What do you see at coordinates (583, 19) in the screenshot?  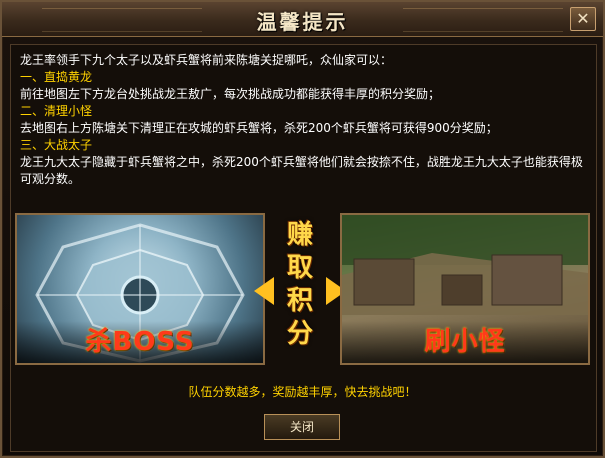 I see `close-icon: ✕` at bounding box center [583, 19].